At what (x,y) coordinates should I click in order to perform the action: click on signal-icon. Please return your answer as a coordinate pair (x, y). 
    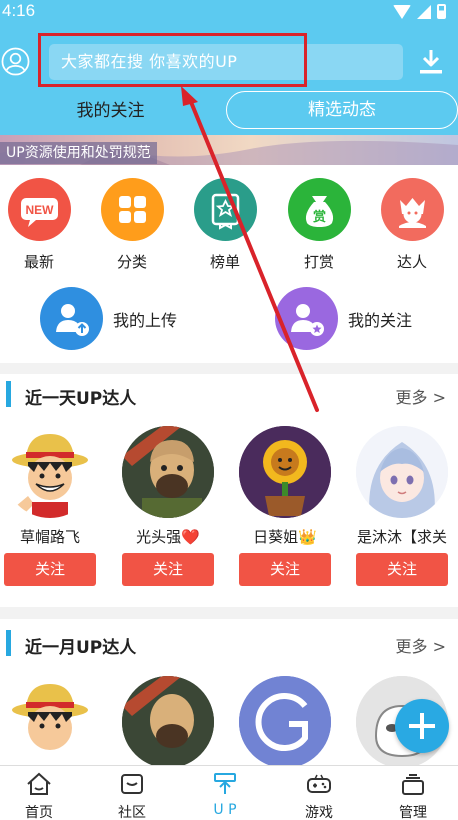
    Looking at the image, I should click on (424, 11).